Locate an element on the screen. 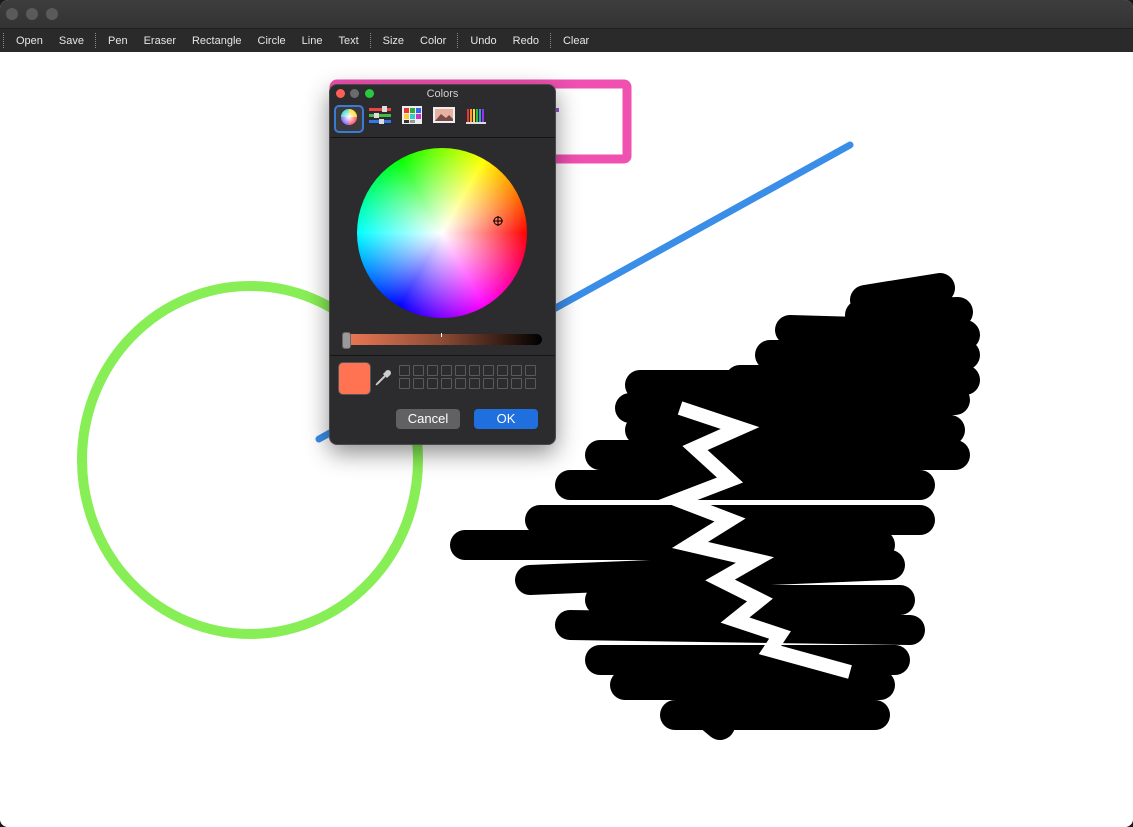  image-palettes-icon is located at coordinates (444, 117).